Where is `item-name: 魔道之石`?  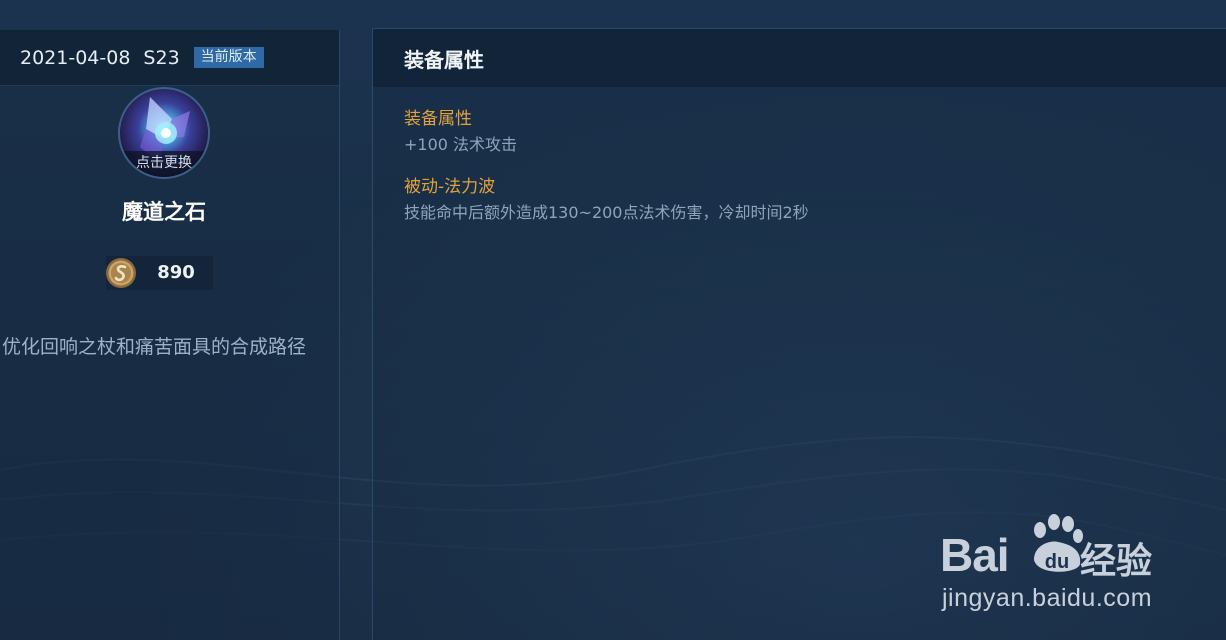
item-name: 魔道之石 is located at coordinates (164, 212).